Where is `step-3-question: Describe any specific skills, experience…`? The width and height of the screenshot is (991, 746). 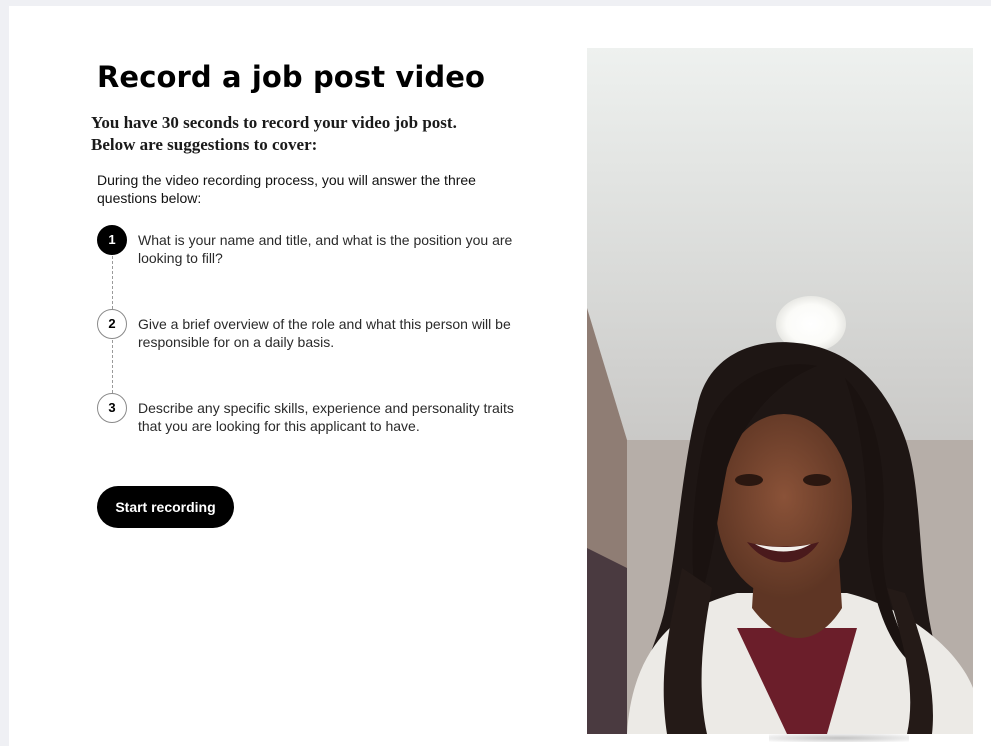
step-3-question: Describe any specific skills, experience… is located at coordinates (326, 417).